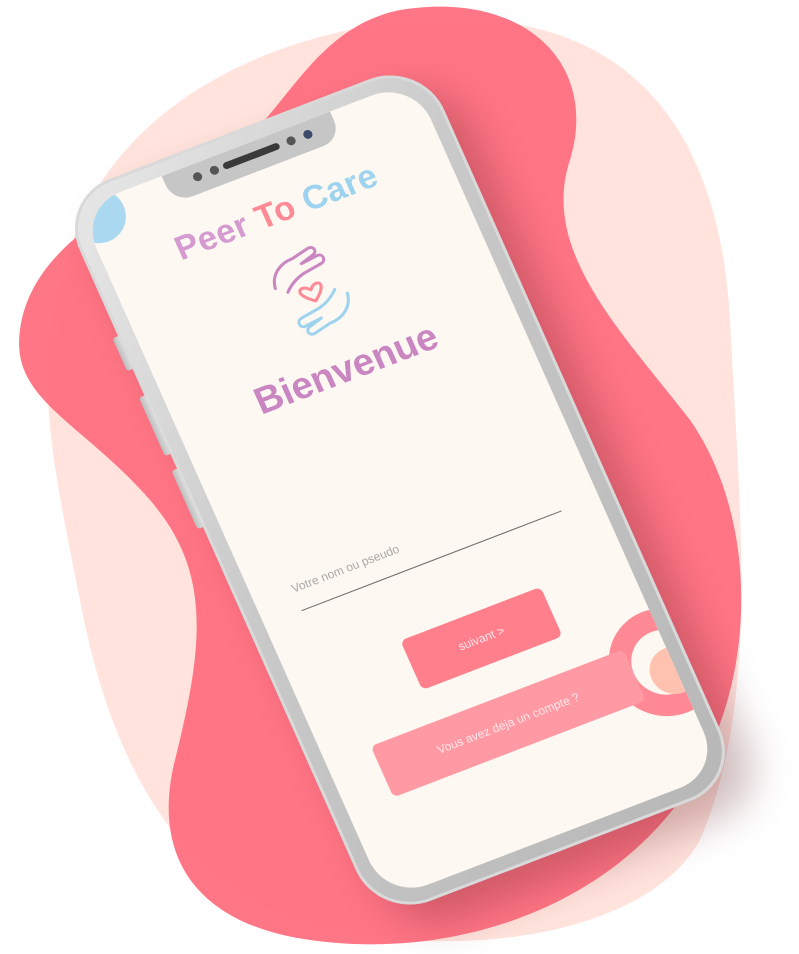 This screenshot has height=954, width=799. Describe the element at coordinates (508, 723) in the screenshot. I see `existing-account-button: Vous avez deja un compte ?` at that location.